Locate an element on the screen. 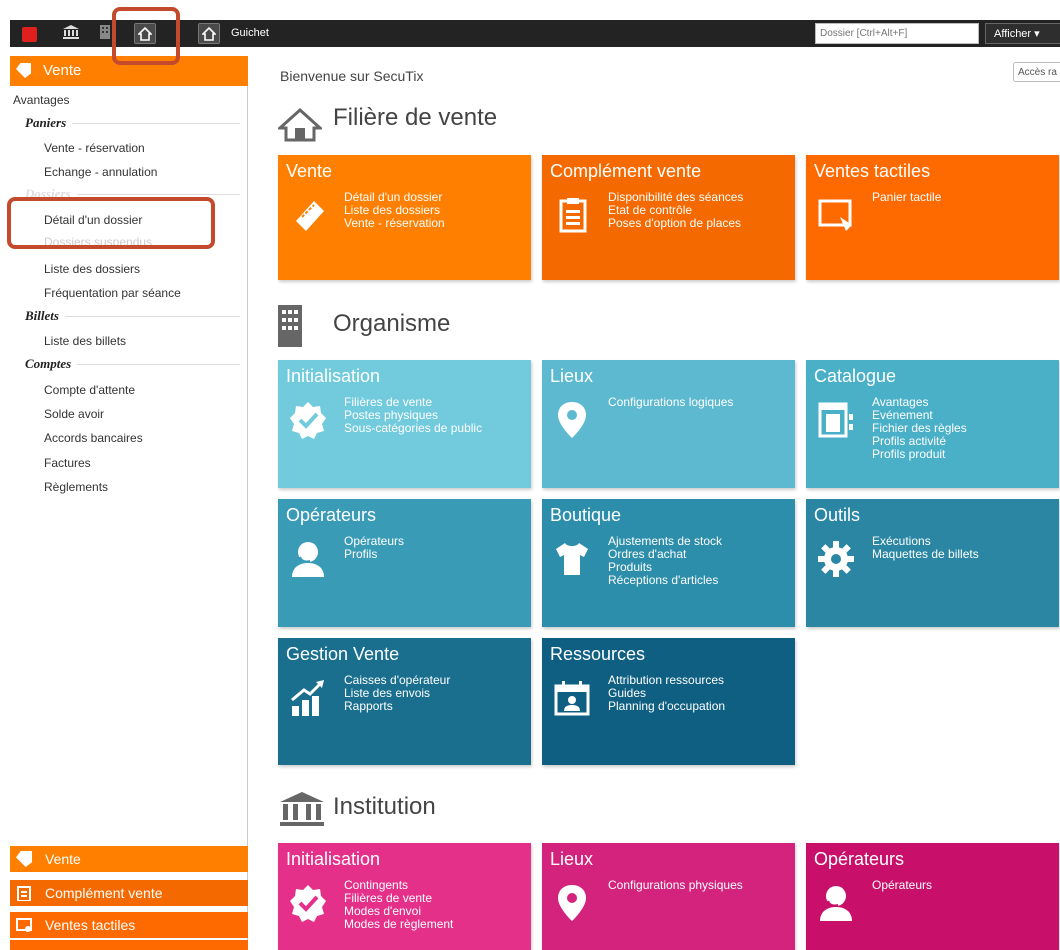 This screenshot has height=950, width=1060. sidebar-item-echange-annulation: Echange - annulation is located at coordinates (100, 172).